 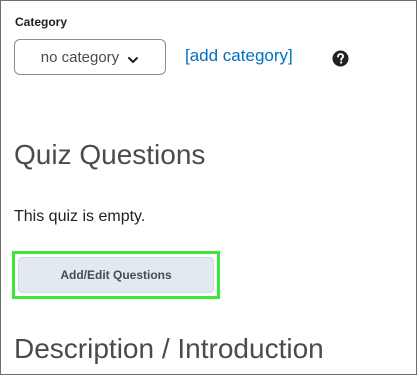 I want to click on button-highlight: Add/Edit Questions, so click(x=116, y=275).